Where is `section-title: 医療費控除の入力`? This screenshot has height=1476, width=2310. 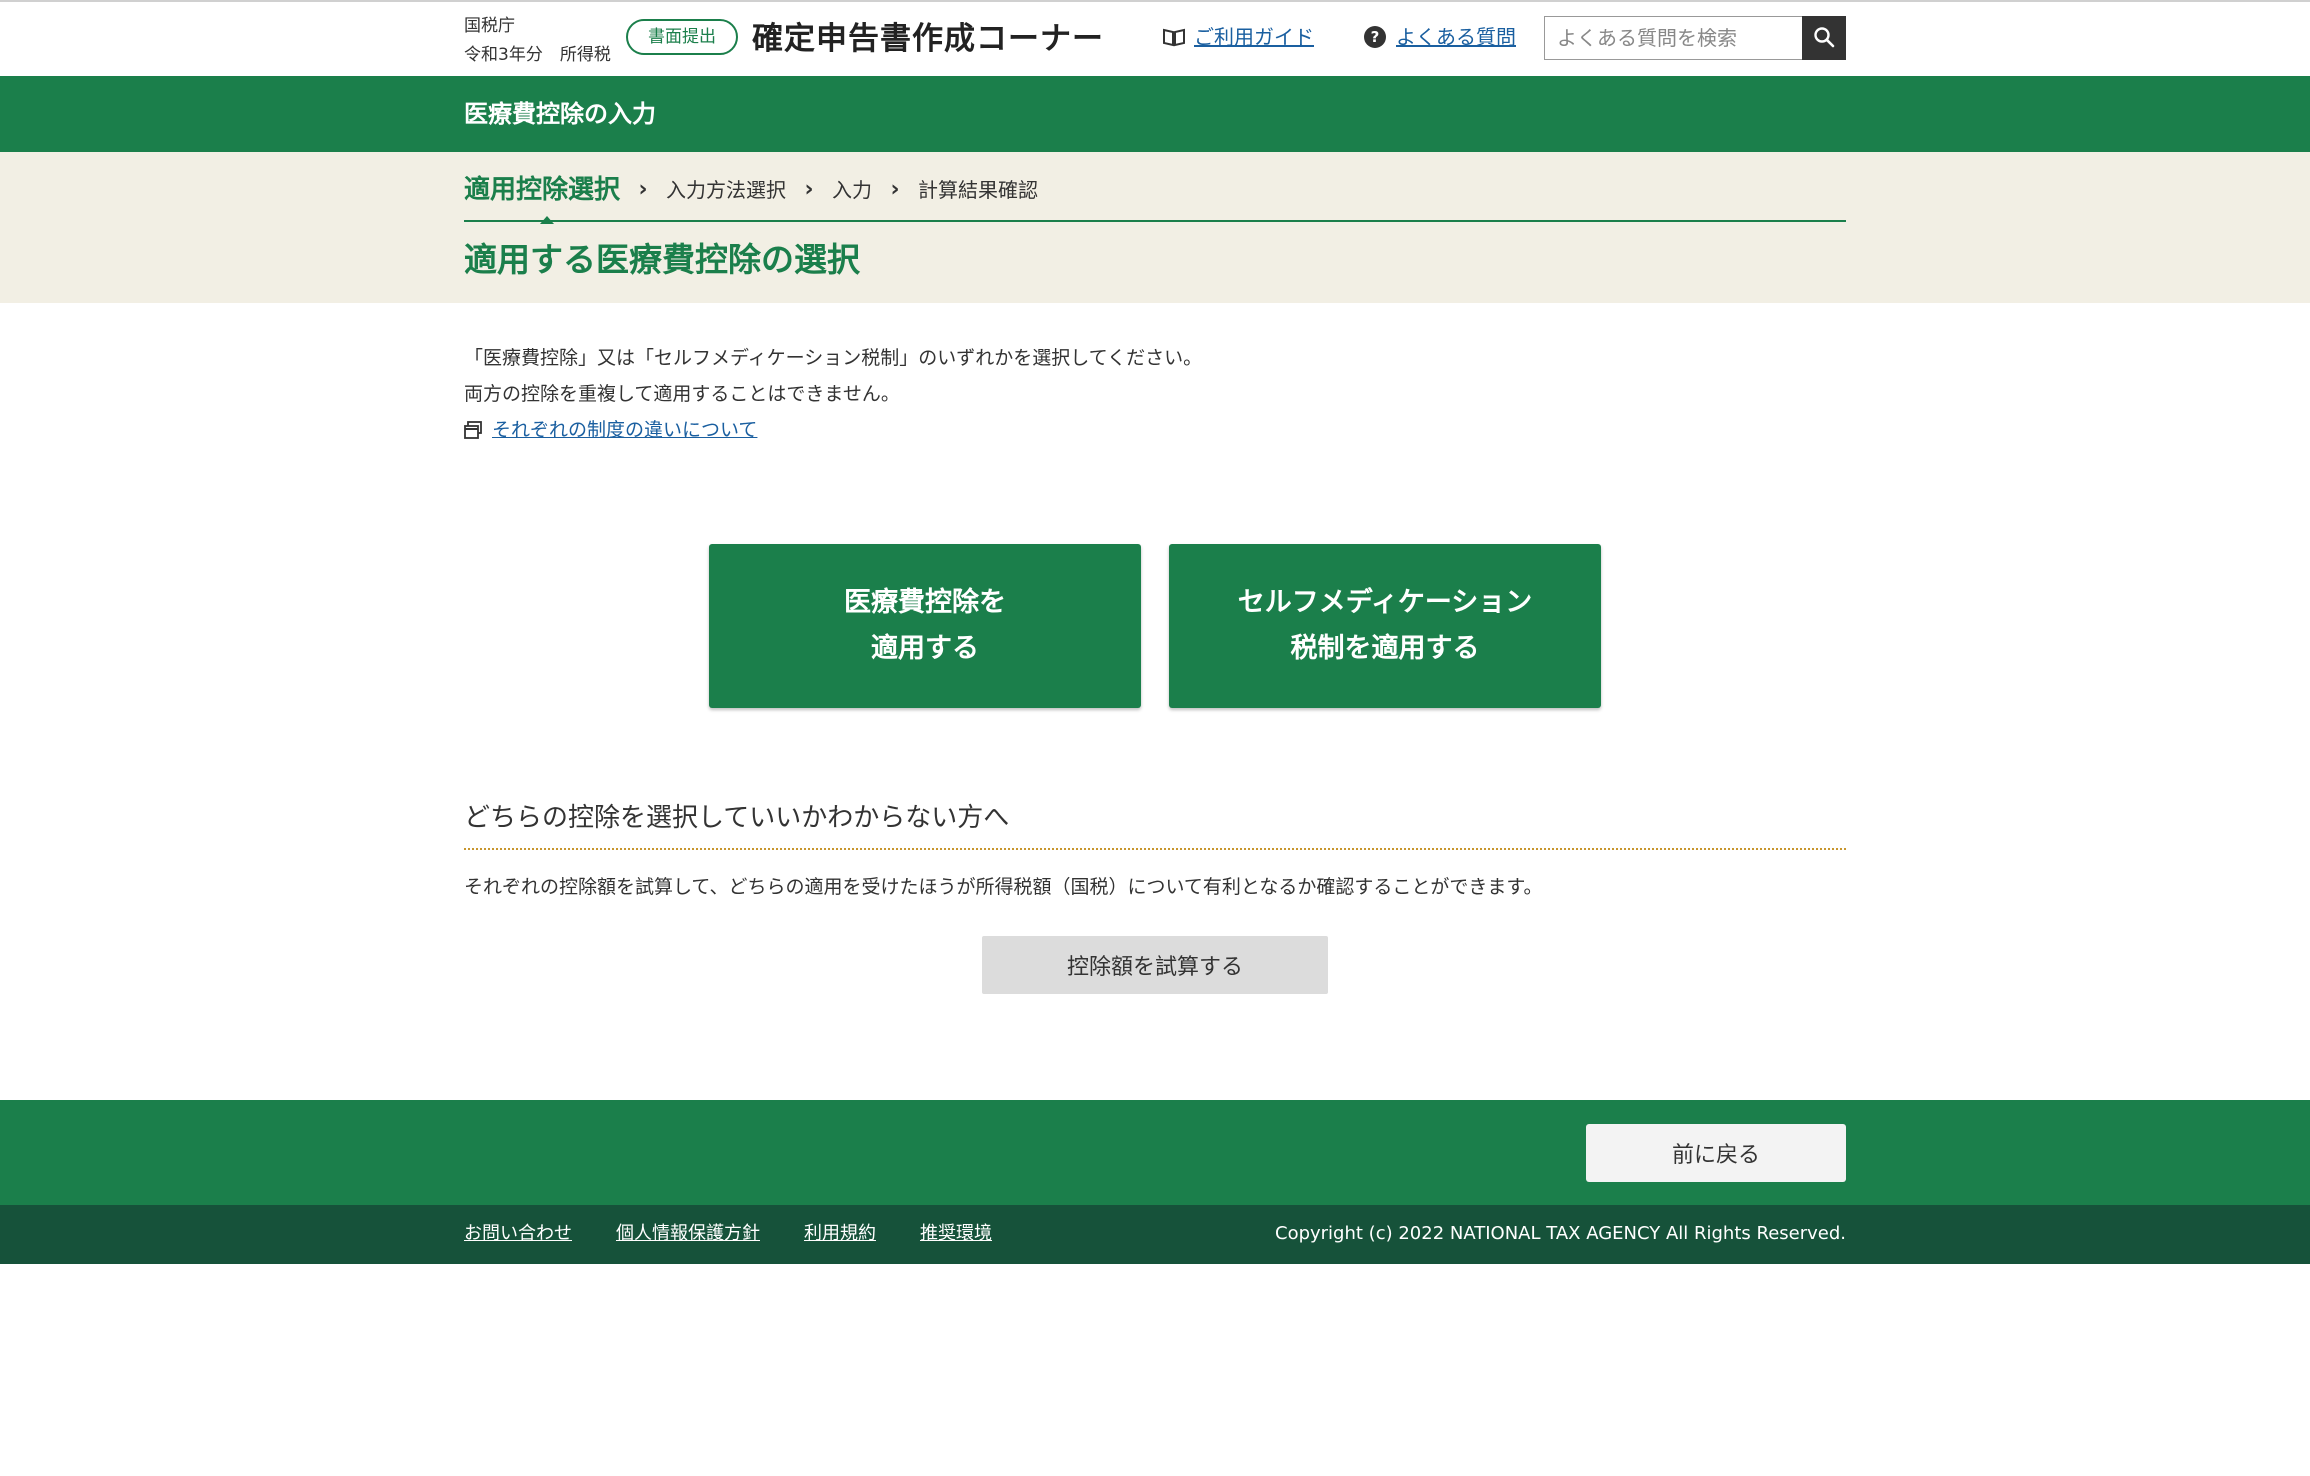
section-title: 医療費控除の入力 is located at coordinates (560, 114).